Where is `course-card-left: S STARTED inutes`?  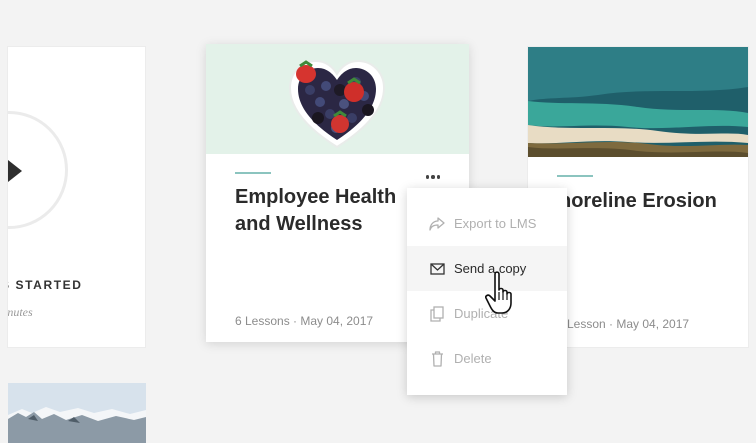
course-card-left: S STARTED inutes is located at coordinates (76, 197).